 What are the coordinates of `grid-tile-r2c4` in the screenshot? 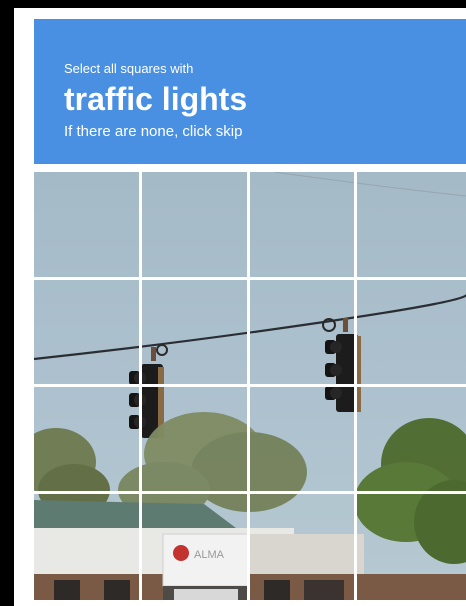 It's located at (409, 332).